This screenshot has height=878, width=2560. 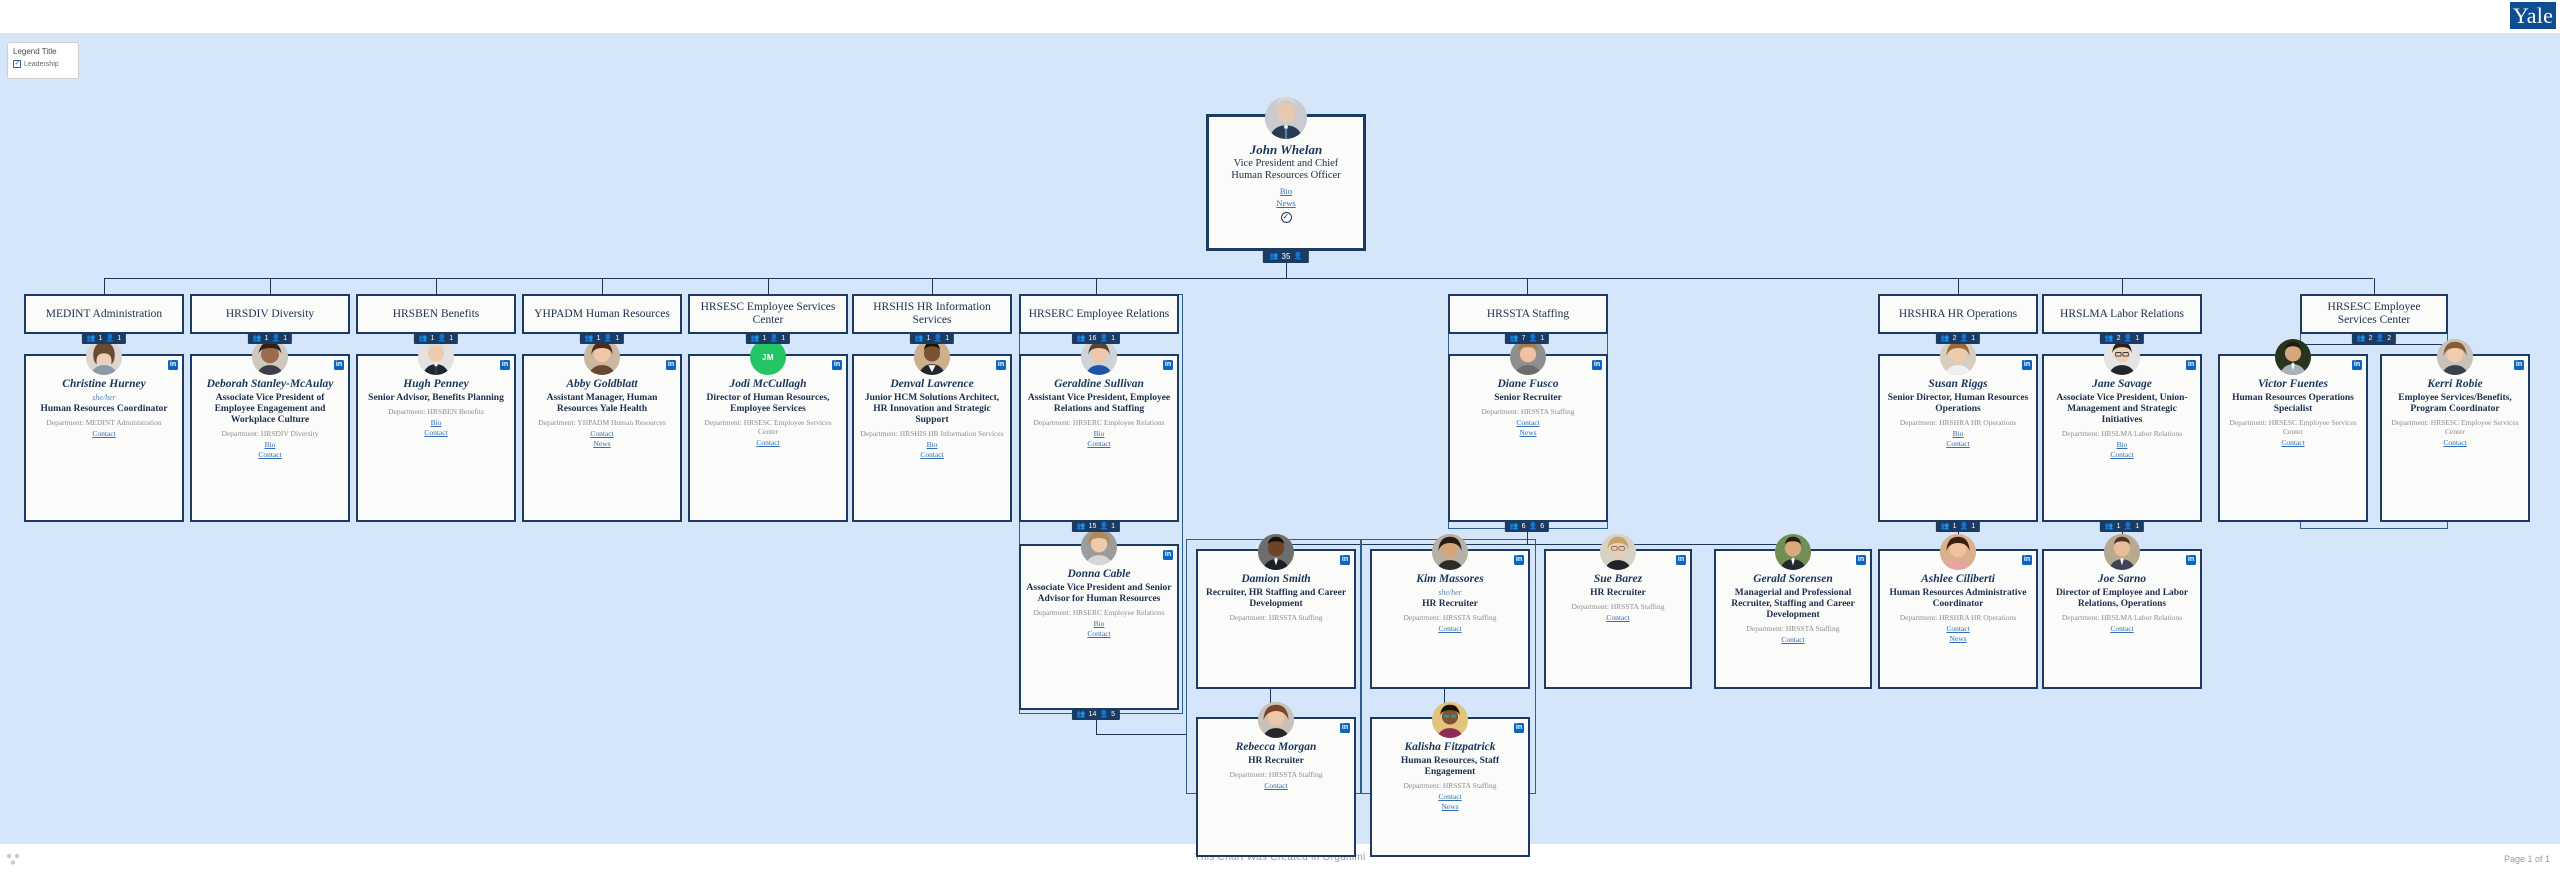 What do you see at coordinates (1527, 526) in the screenshot?
I see `count-badge-diane: 👥 6 👤 6` at bounding box center [1527, 526].